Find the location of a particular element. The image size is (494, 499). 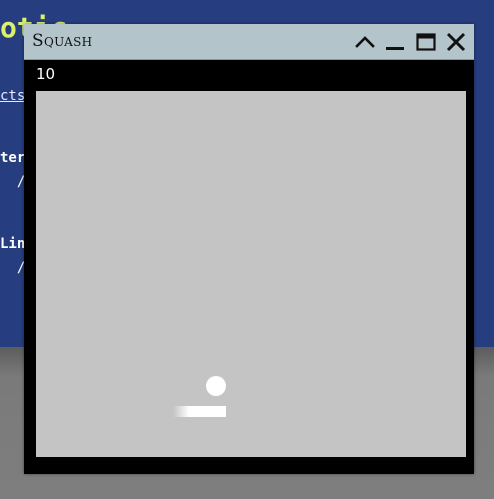

chevron-up-icon is located at coordinates (365, 42).